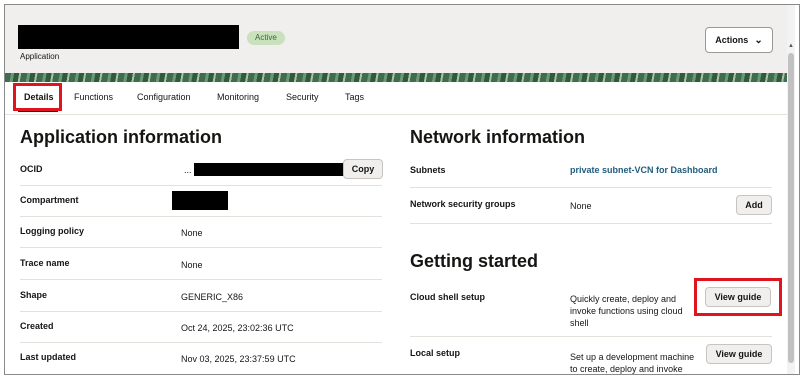 Image resolution: width=804 pixels, height=379 pixels. Describe the element at coordinates (164, 97) in the screenshot. I see `tab-configuration: Configuration` at that location.